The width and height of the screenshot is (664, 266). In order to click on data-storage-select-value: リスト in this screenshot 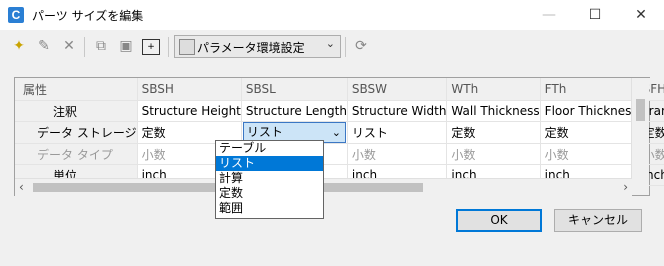, I will do `click(264, 132)`.